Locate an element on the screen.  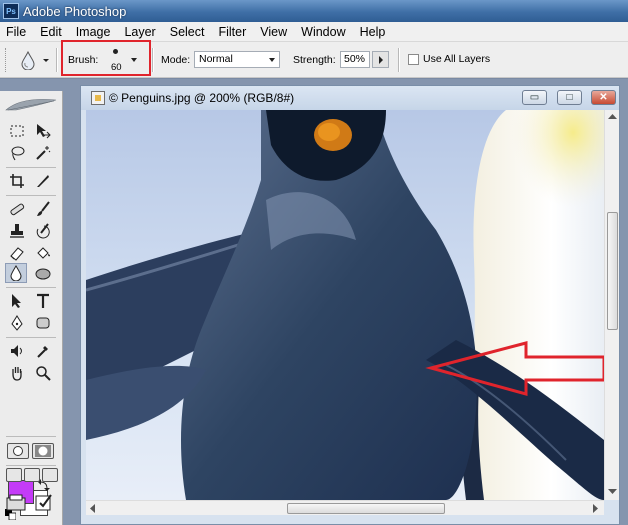
horizontal-scrollbar is located at coordinates (345, 507).